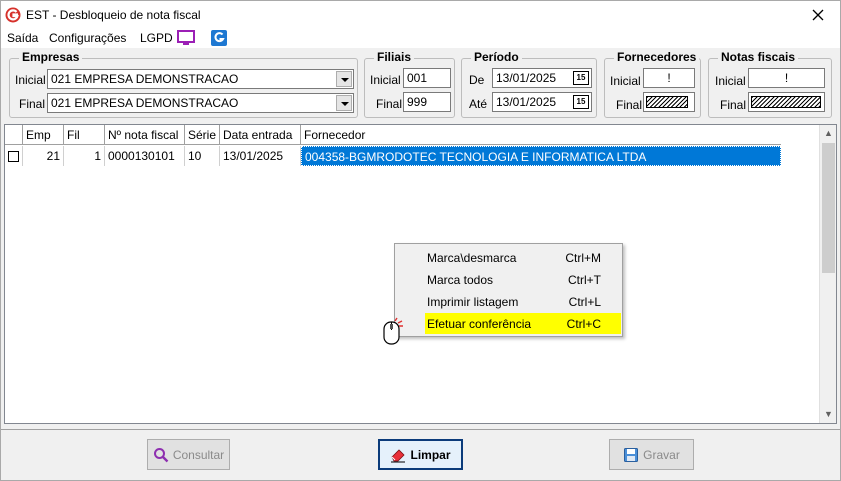 The height and width of the screenshot is (481, 841). Describe the element at coordinates (161, 454) in the screenshot. I see `search-icon` at that location.